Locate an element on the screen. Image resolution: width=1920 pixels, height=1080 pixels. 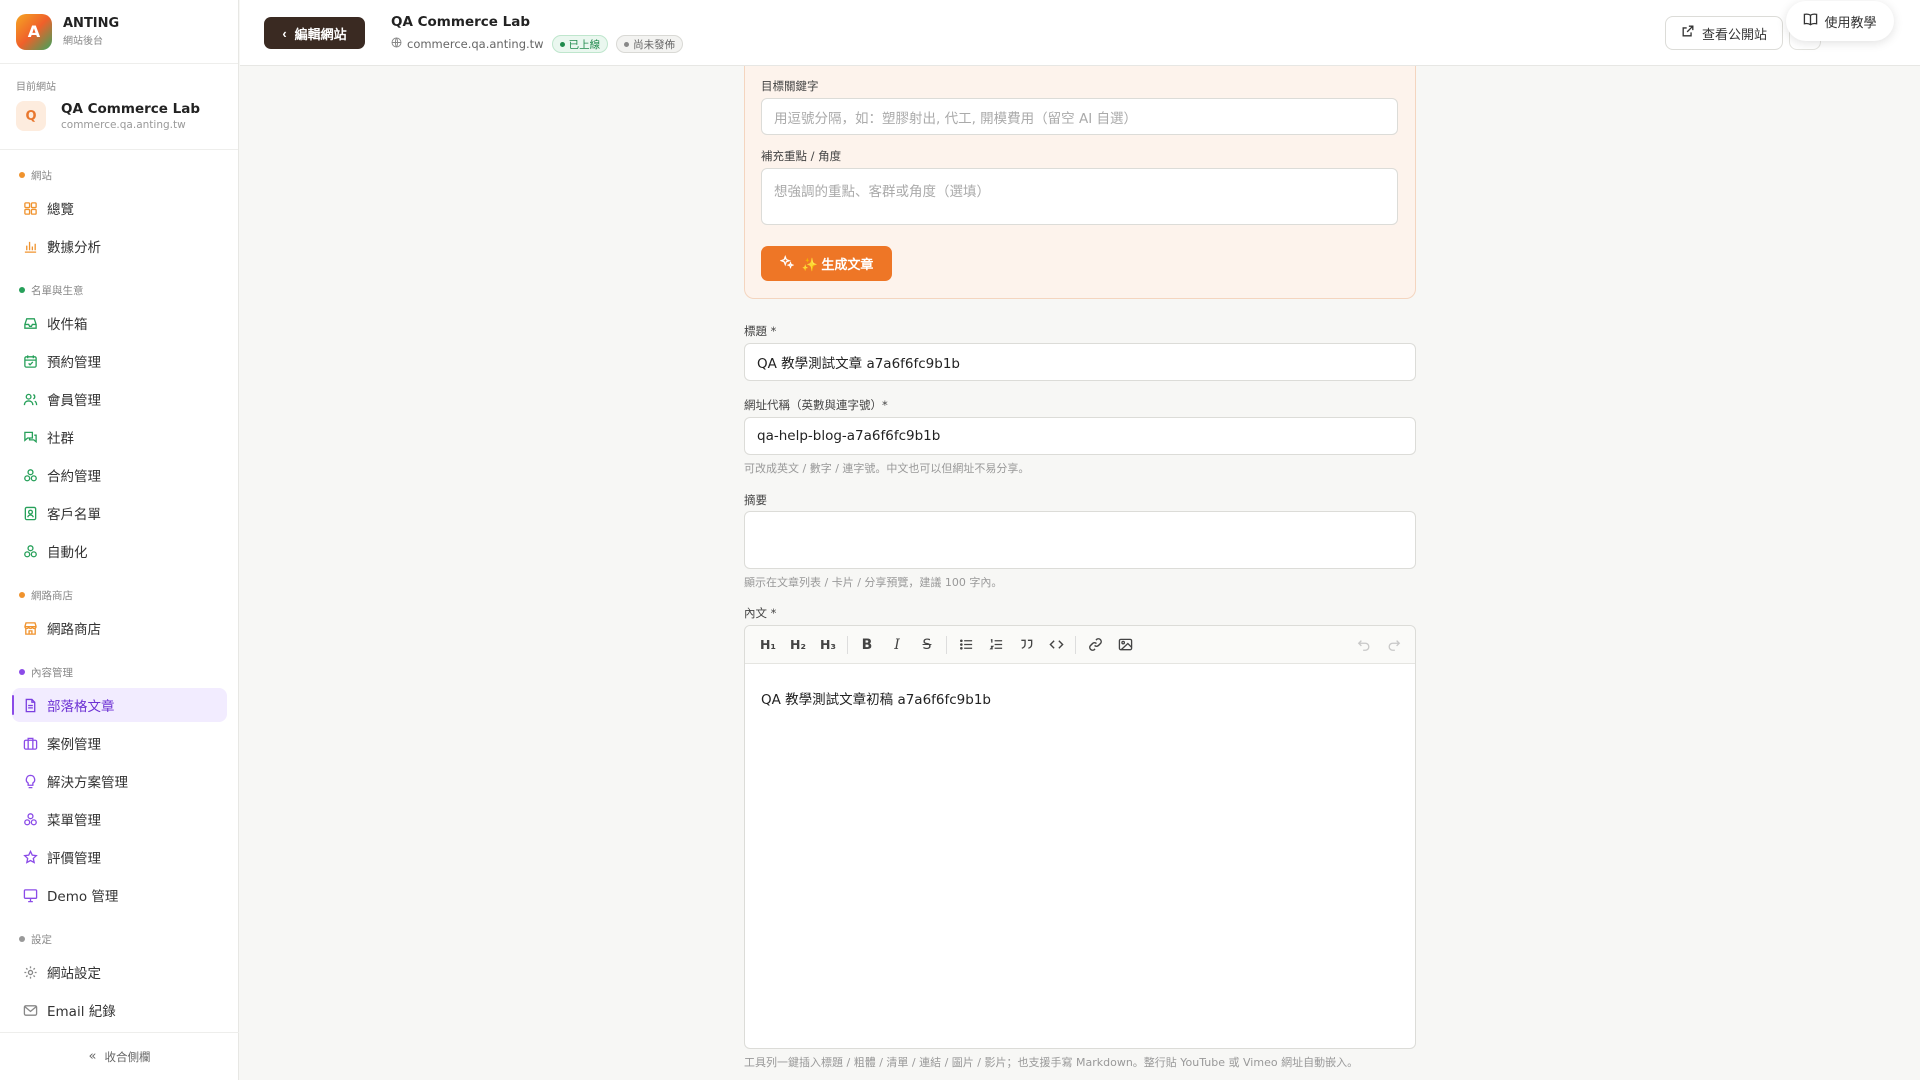
sidebar-item-community: 社群 is located at coordinates (119, 437).